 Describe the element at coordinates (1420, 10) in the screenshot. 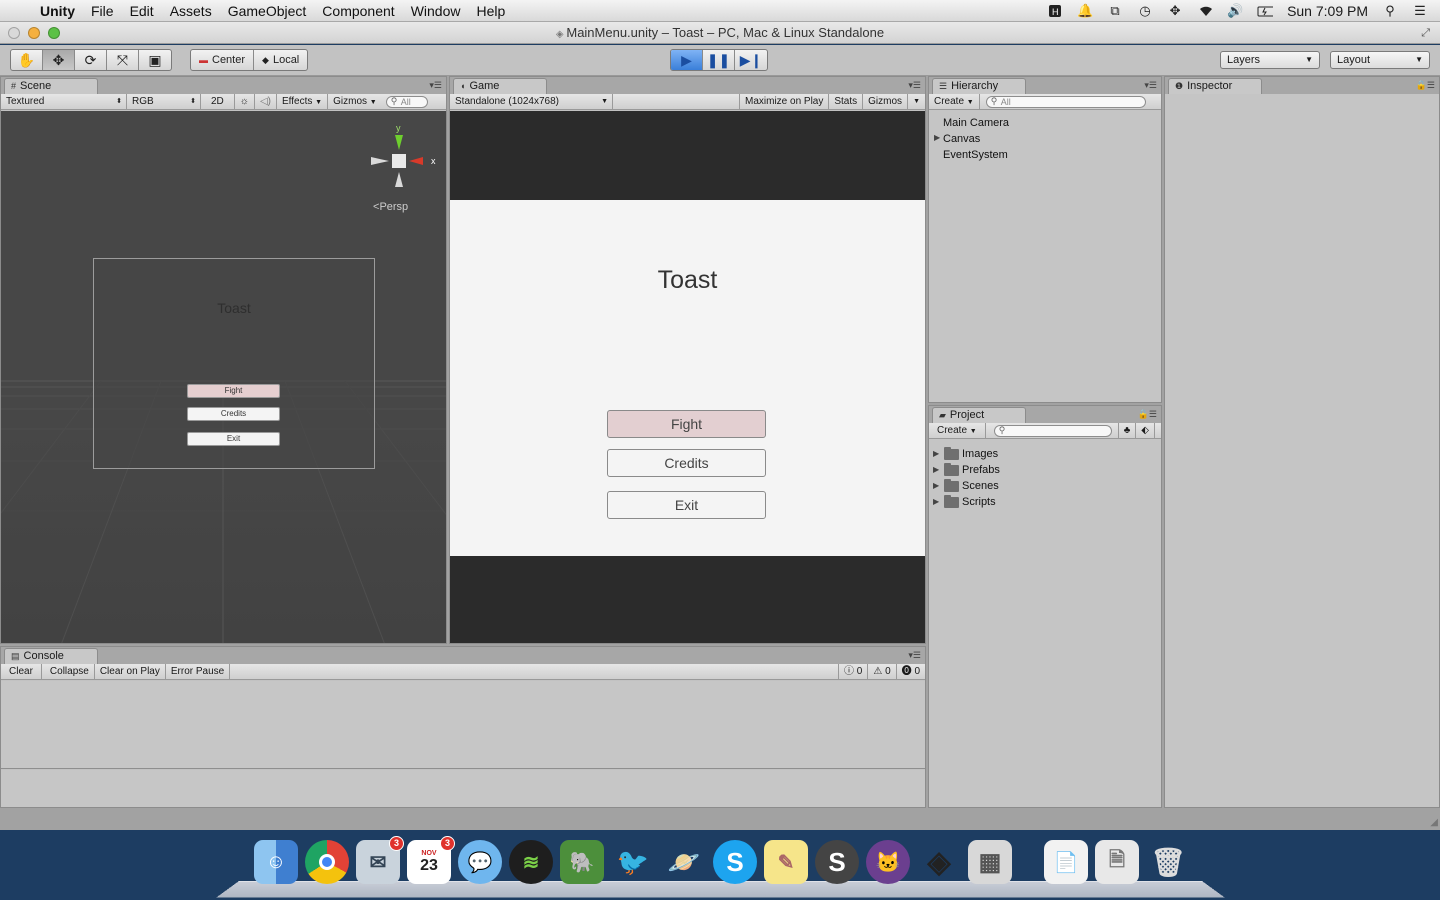

I see `notification-center-icon: ☰` at that location.